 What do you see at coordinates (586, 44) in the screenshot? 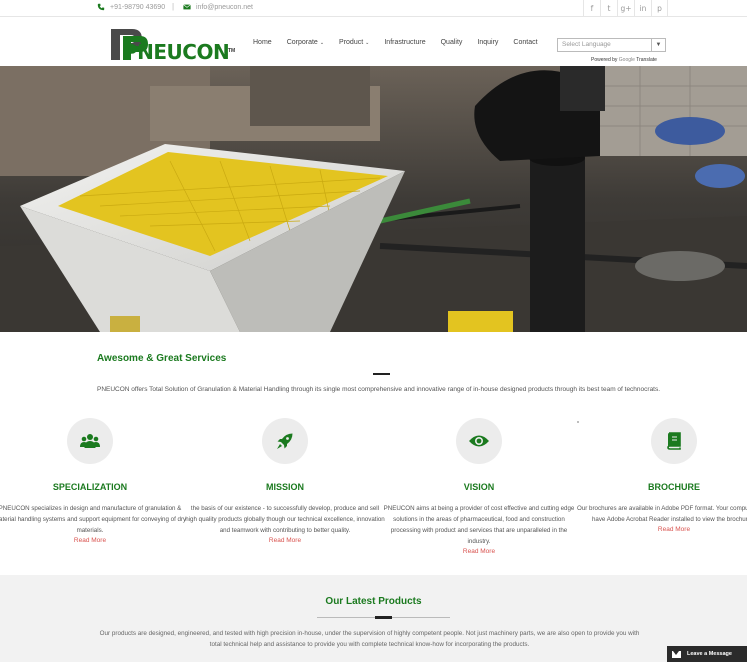
I see `language-select-value: Select Language` at bounding box center [586, 44].